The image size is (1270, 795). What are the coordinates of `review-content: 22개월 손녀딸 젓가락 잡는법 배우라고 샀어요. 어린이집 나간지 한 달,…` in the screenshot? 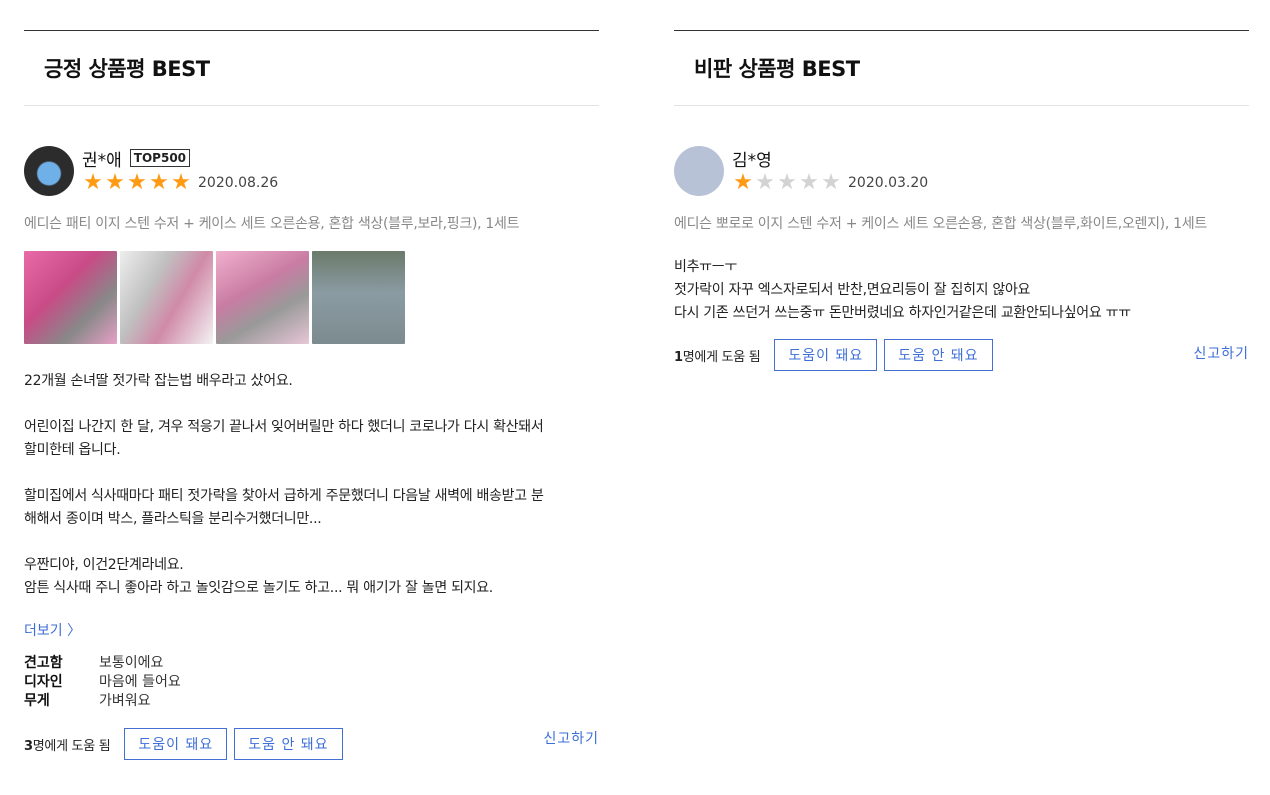 It's located at (311, 485).